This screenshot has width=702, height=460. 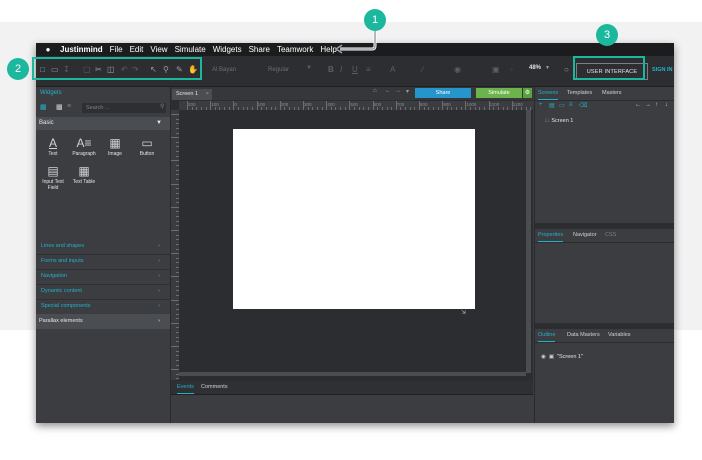 What do you see at coordinates (103, 123) in the screenshot?
I see `basic-group-header: Basic ▼` at bounding box center [103, 123].